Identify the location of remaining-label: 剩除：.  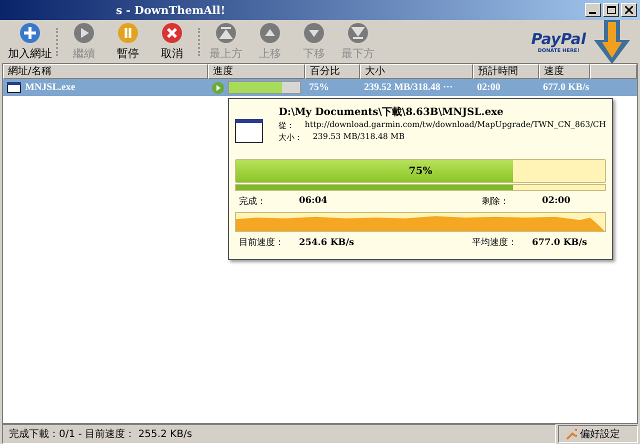
(496, 202).